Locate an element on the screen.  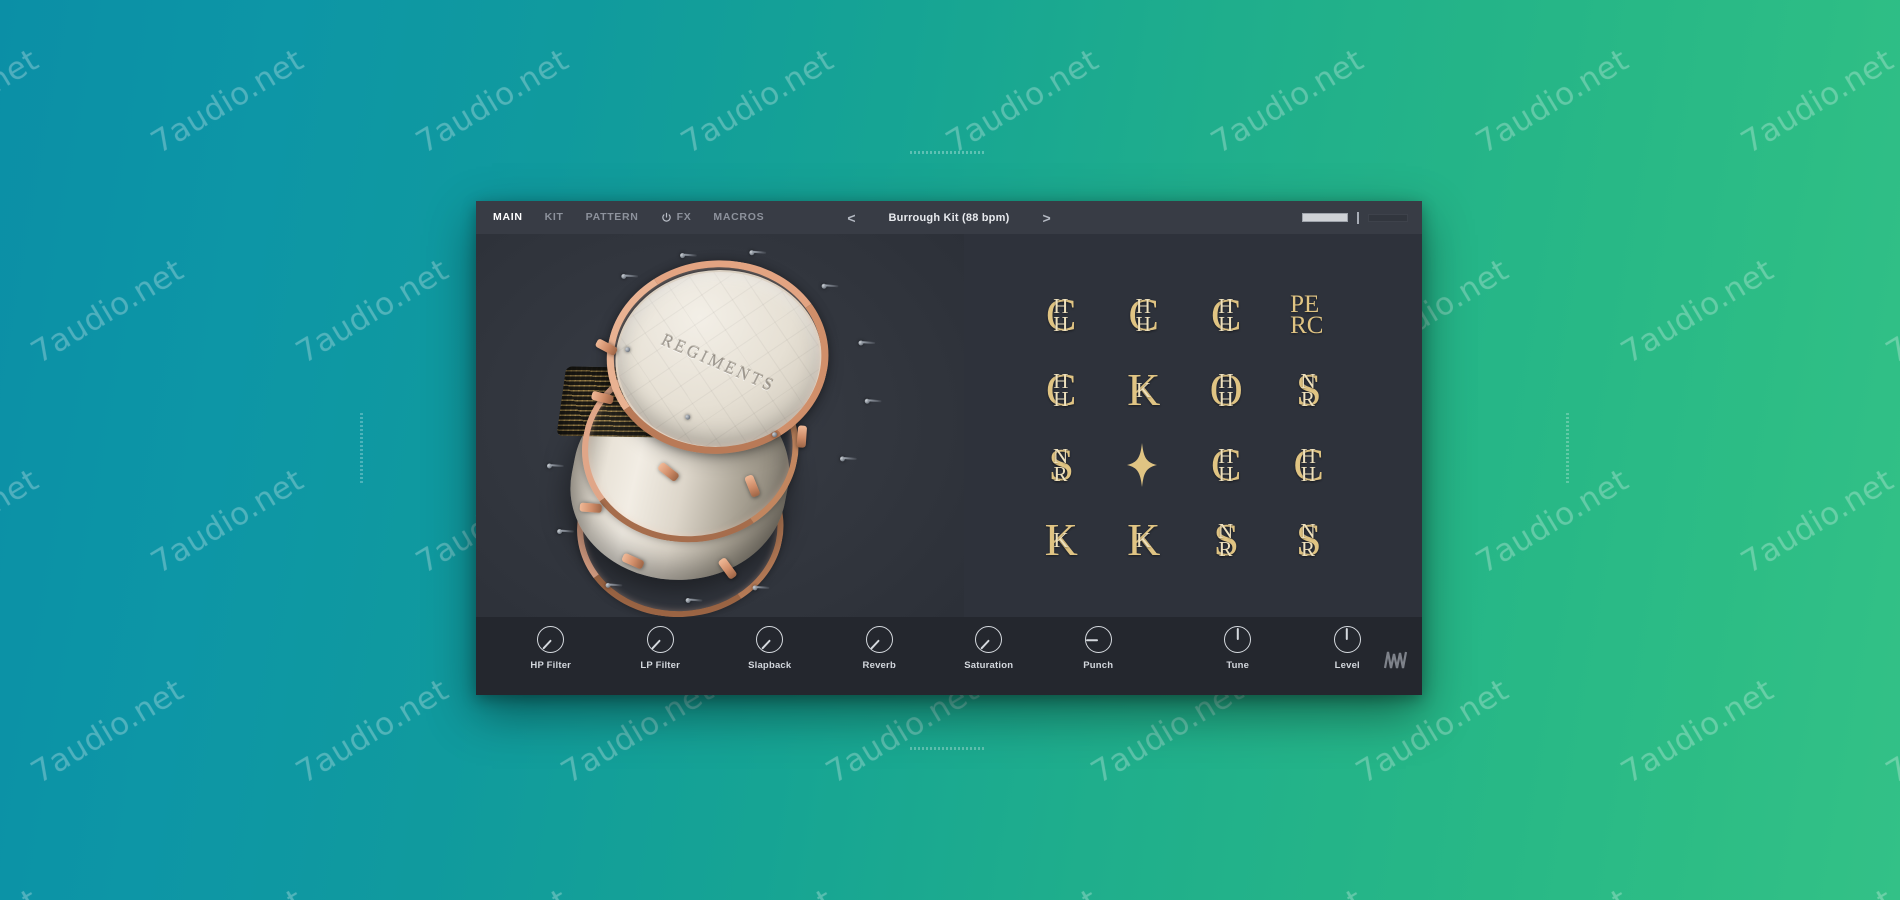
pad-2: CHH is located at coordinates (1142, 315).